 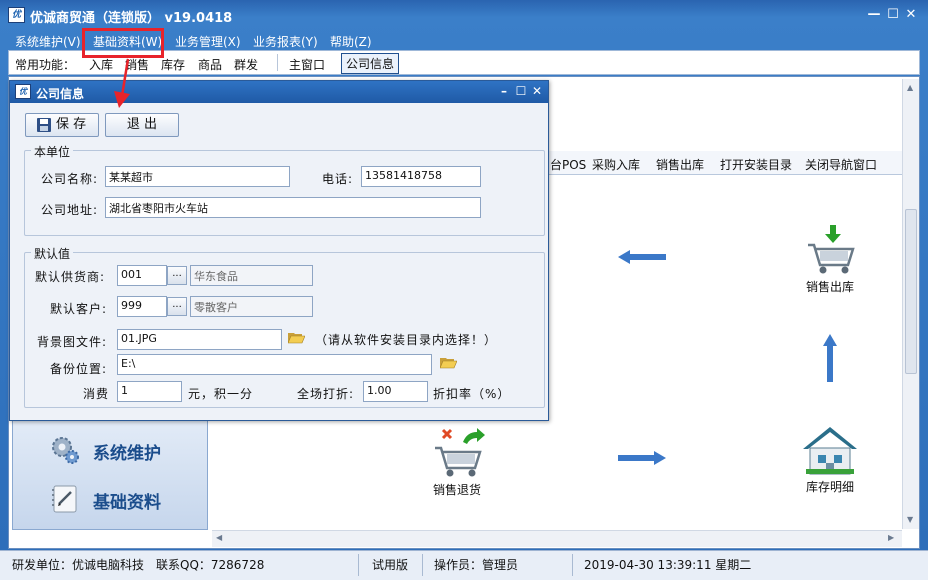 What do you see at coordinates (830, 358) in the screenshot?
I see `flow-arrow-up` at bounding box center [830, 358].